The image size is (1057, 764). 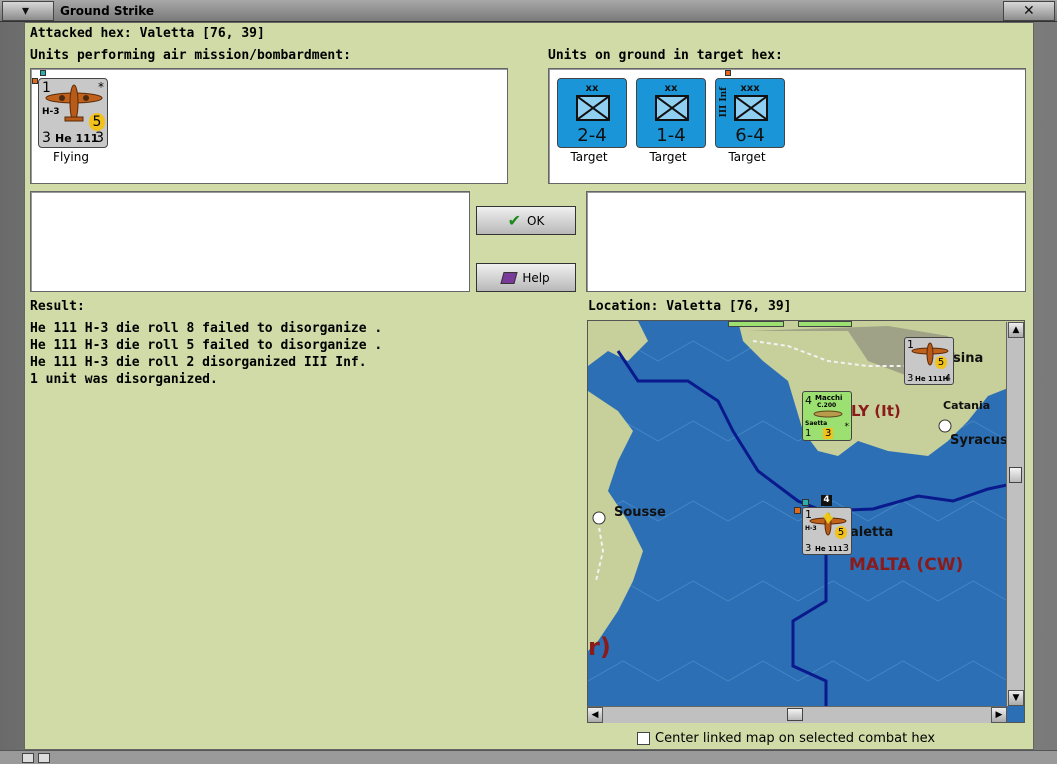 I want to click on window-title: Ground Strike, so click(x=107, y=11).